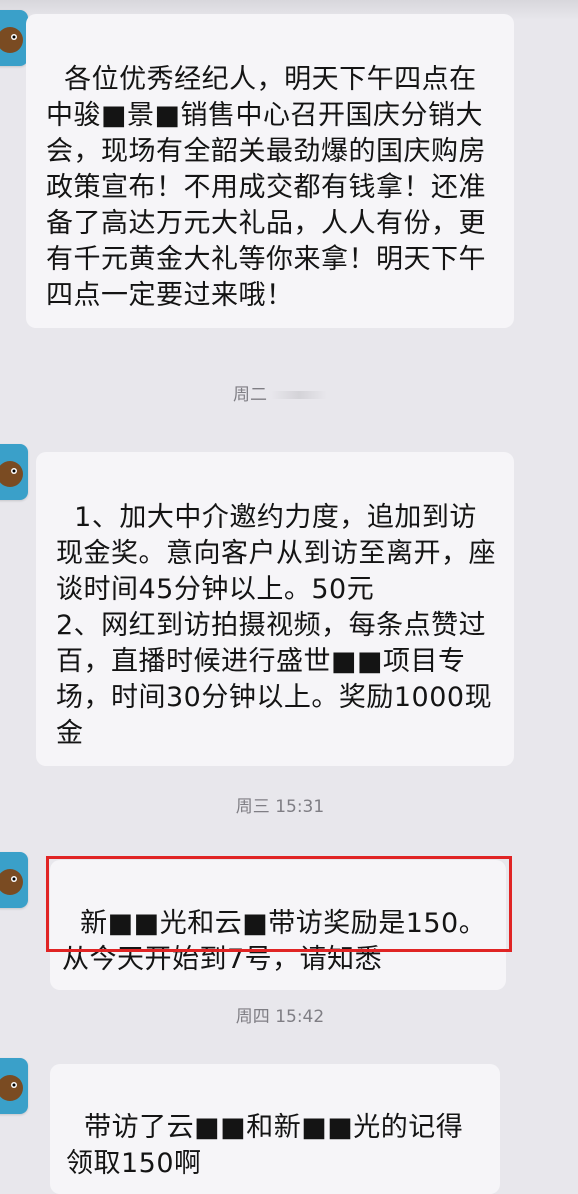 Image resolution: width=578 pixels, height=1194 pixels. What do you see at coordinates (280, 807) in the screenshot?
I see `timestamp: 周三 15:31` at bounding box center [280, 807].